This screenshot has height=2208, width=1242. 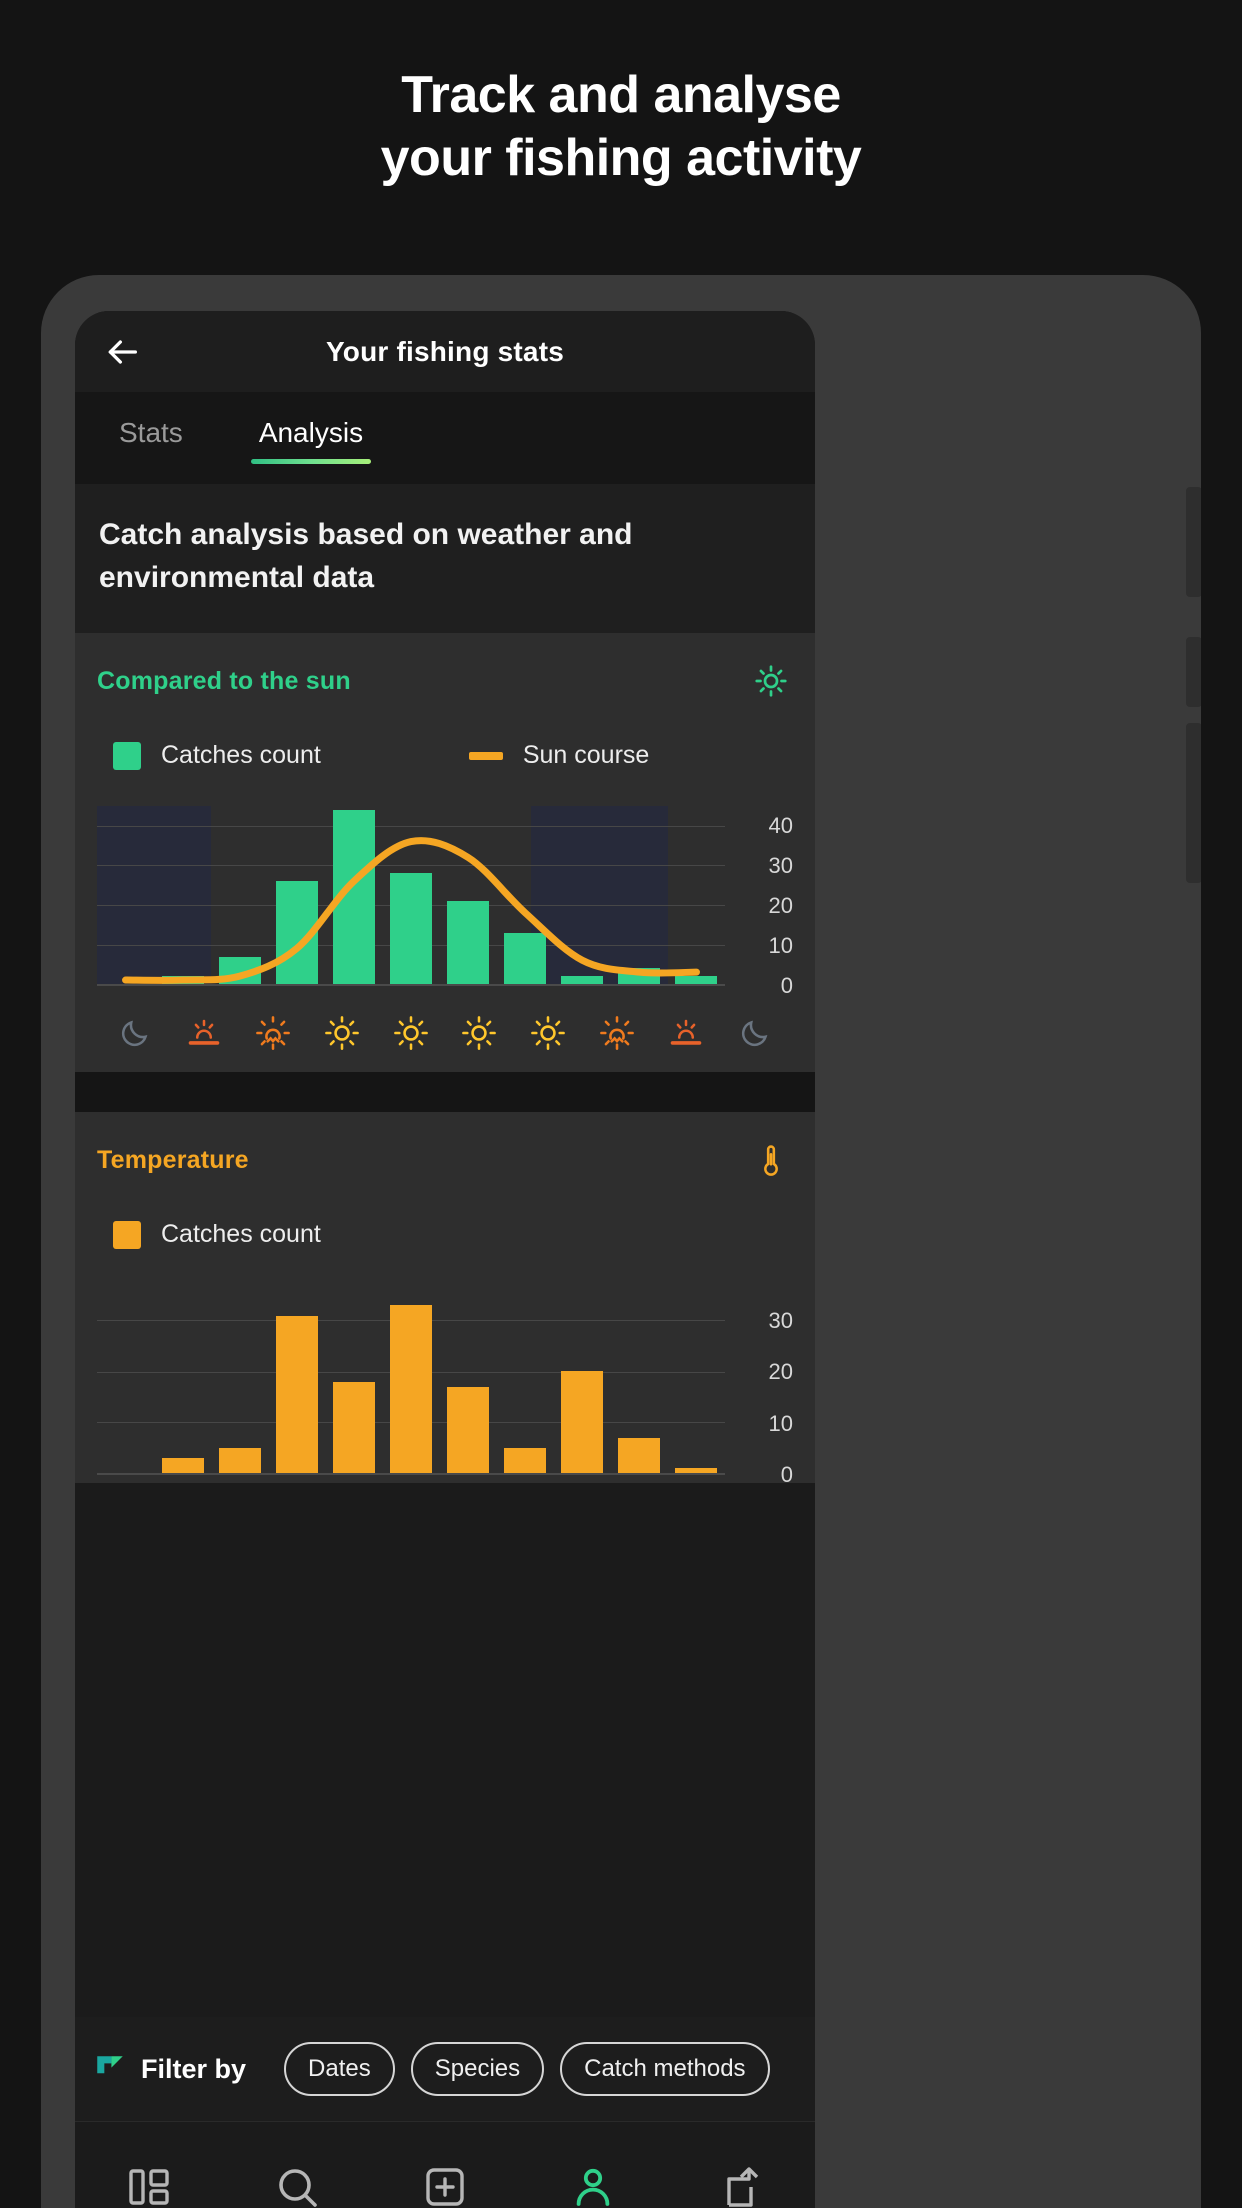 I want to click on sun-chart-plot-wrap: 0 10 20 30 40, so click(x=445, y=902).